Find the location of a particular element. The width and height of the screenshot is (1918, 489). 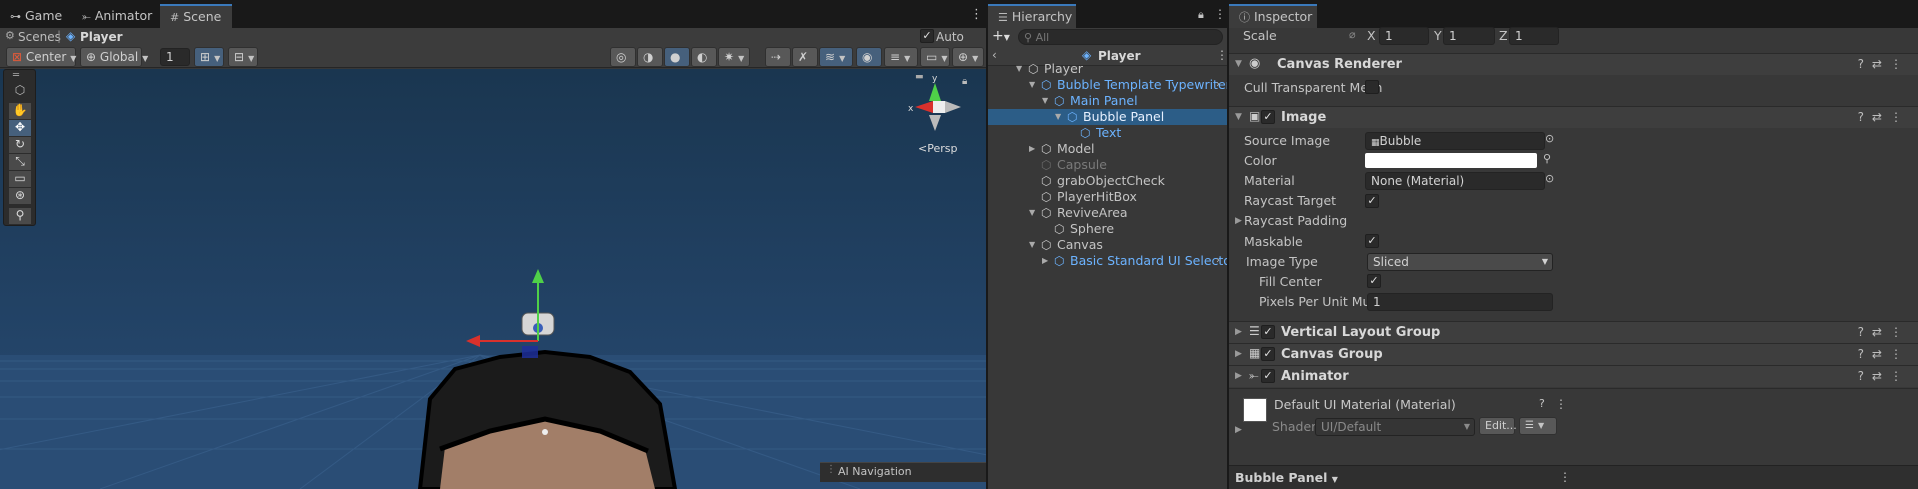

hierarchy-row: ⬡ grabObjectCheck is located at coordinates (1107, 181).